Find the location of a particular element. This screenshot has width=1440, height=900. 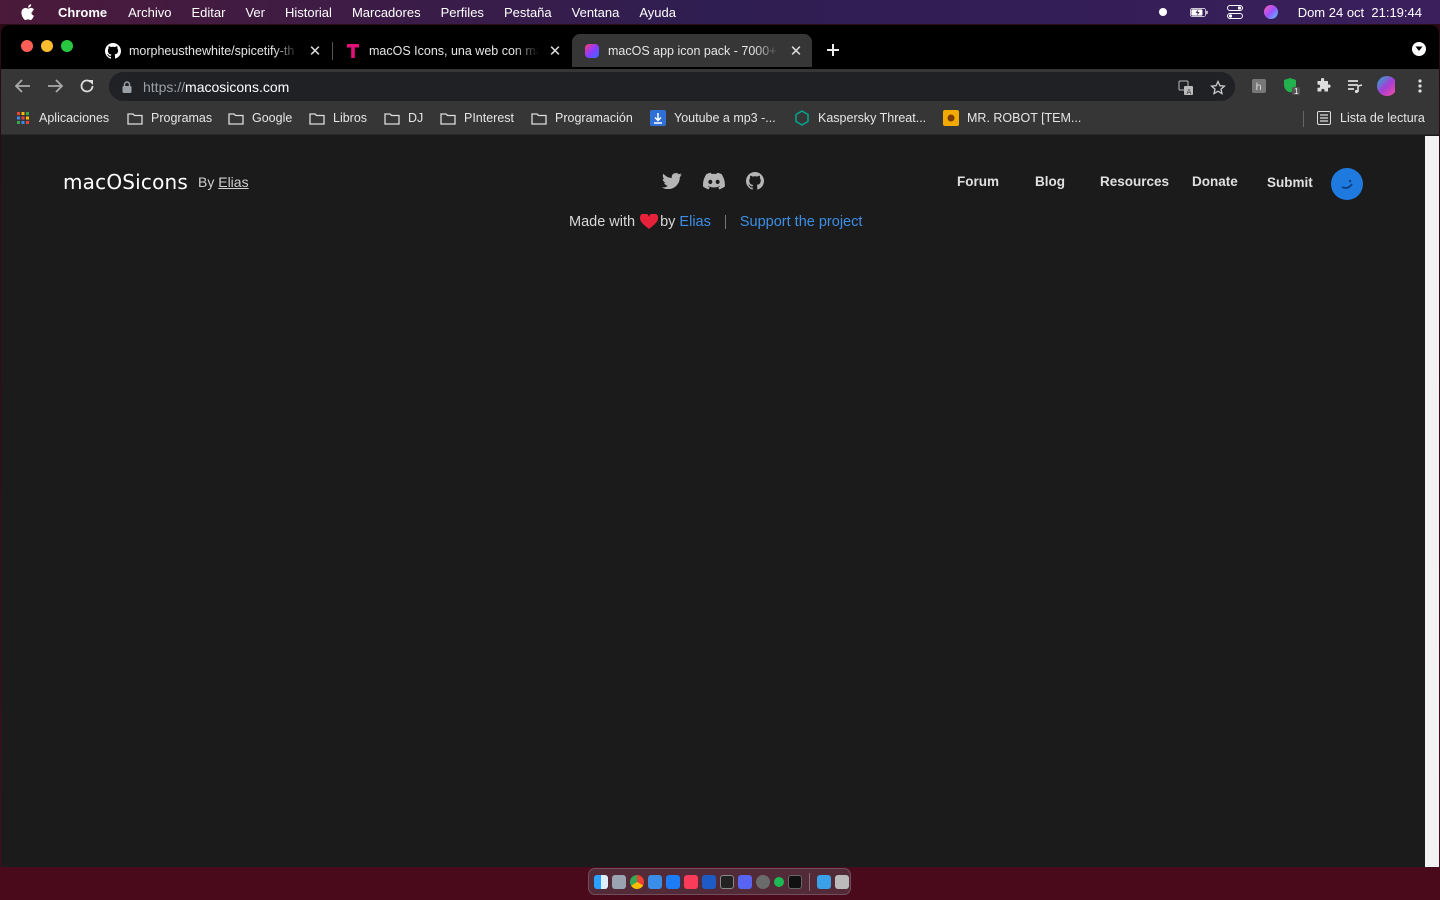

music-app-icon is located at coordinates (691, 881).